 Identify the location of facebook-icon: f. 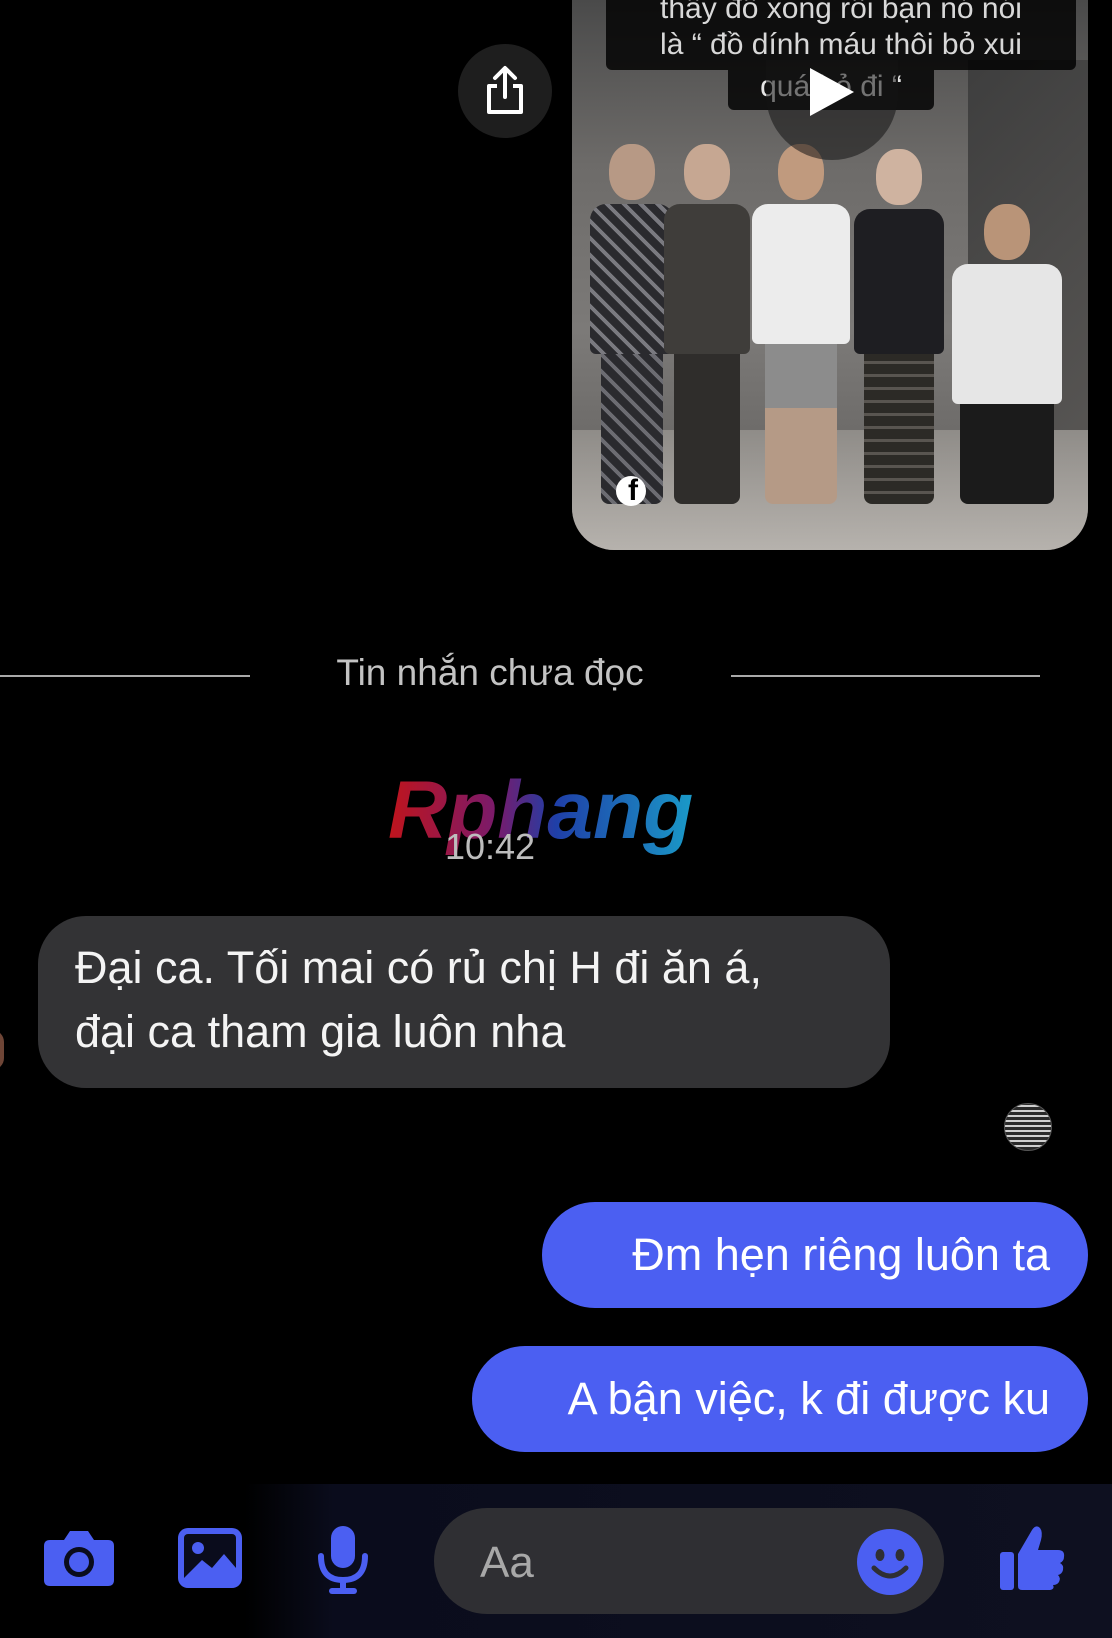
(631, 491).